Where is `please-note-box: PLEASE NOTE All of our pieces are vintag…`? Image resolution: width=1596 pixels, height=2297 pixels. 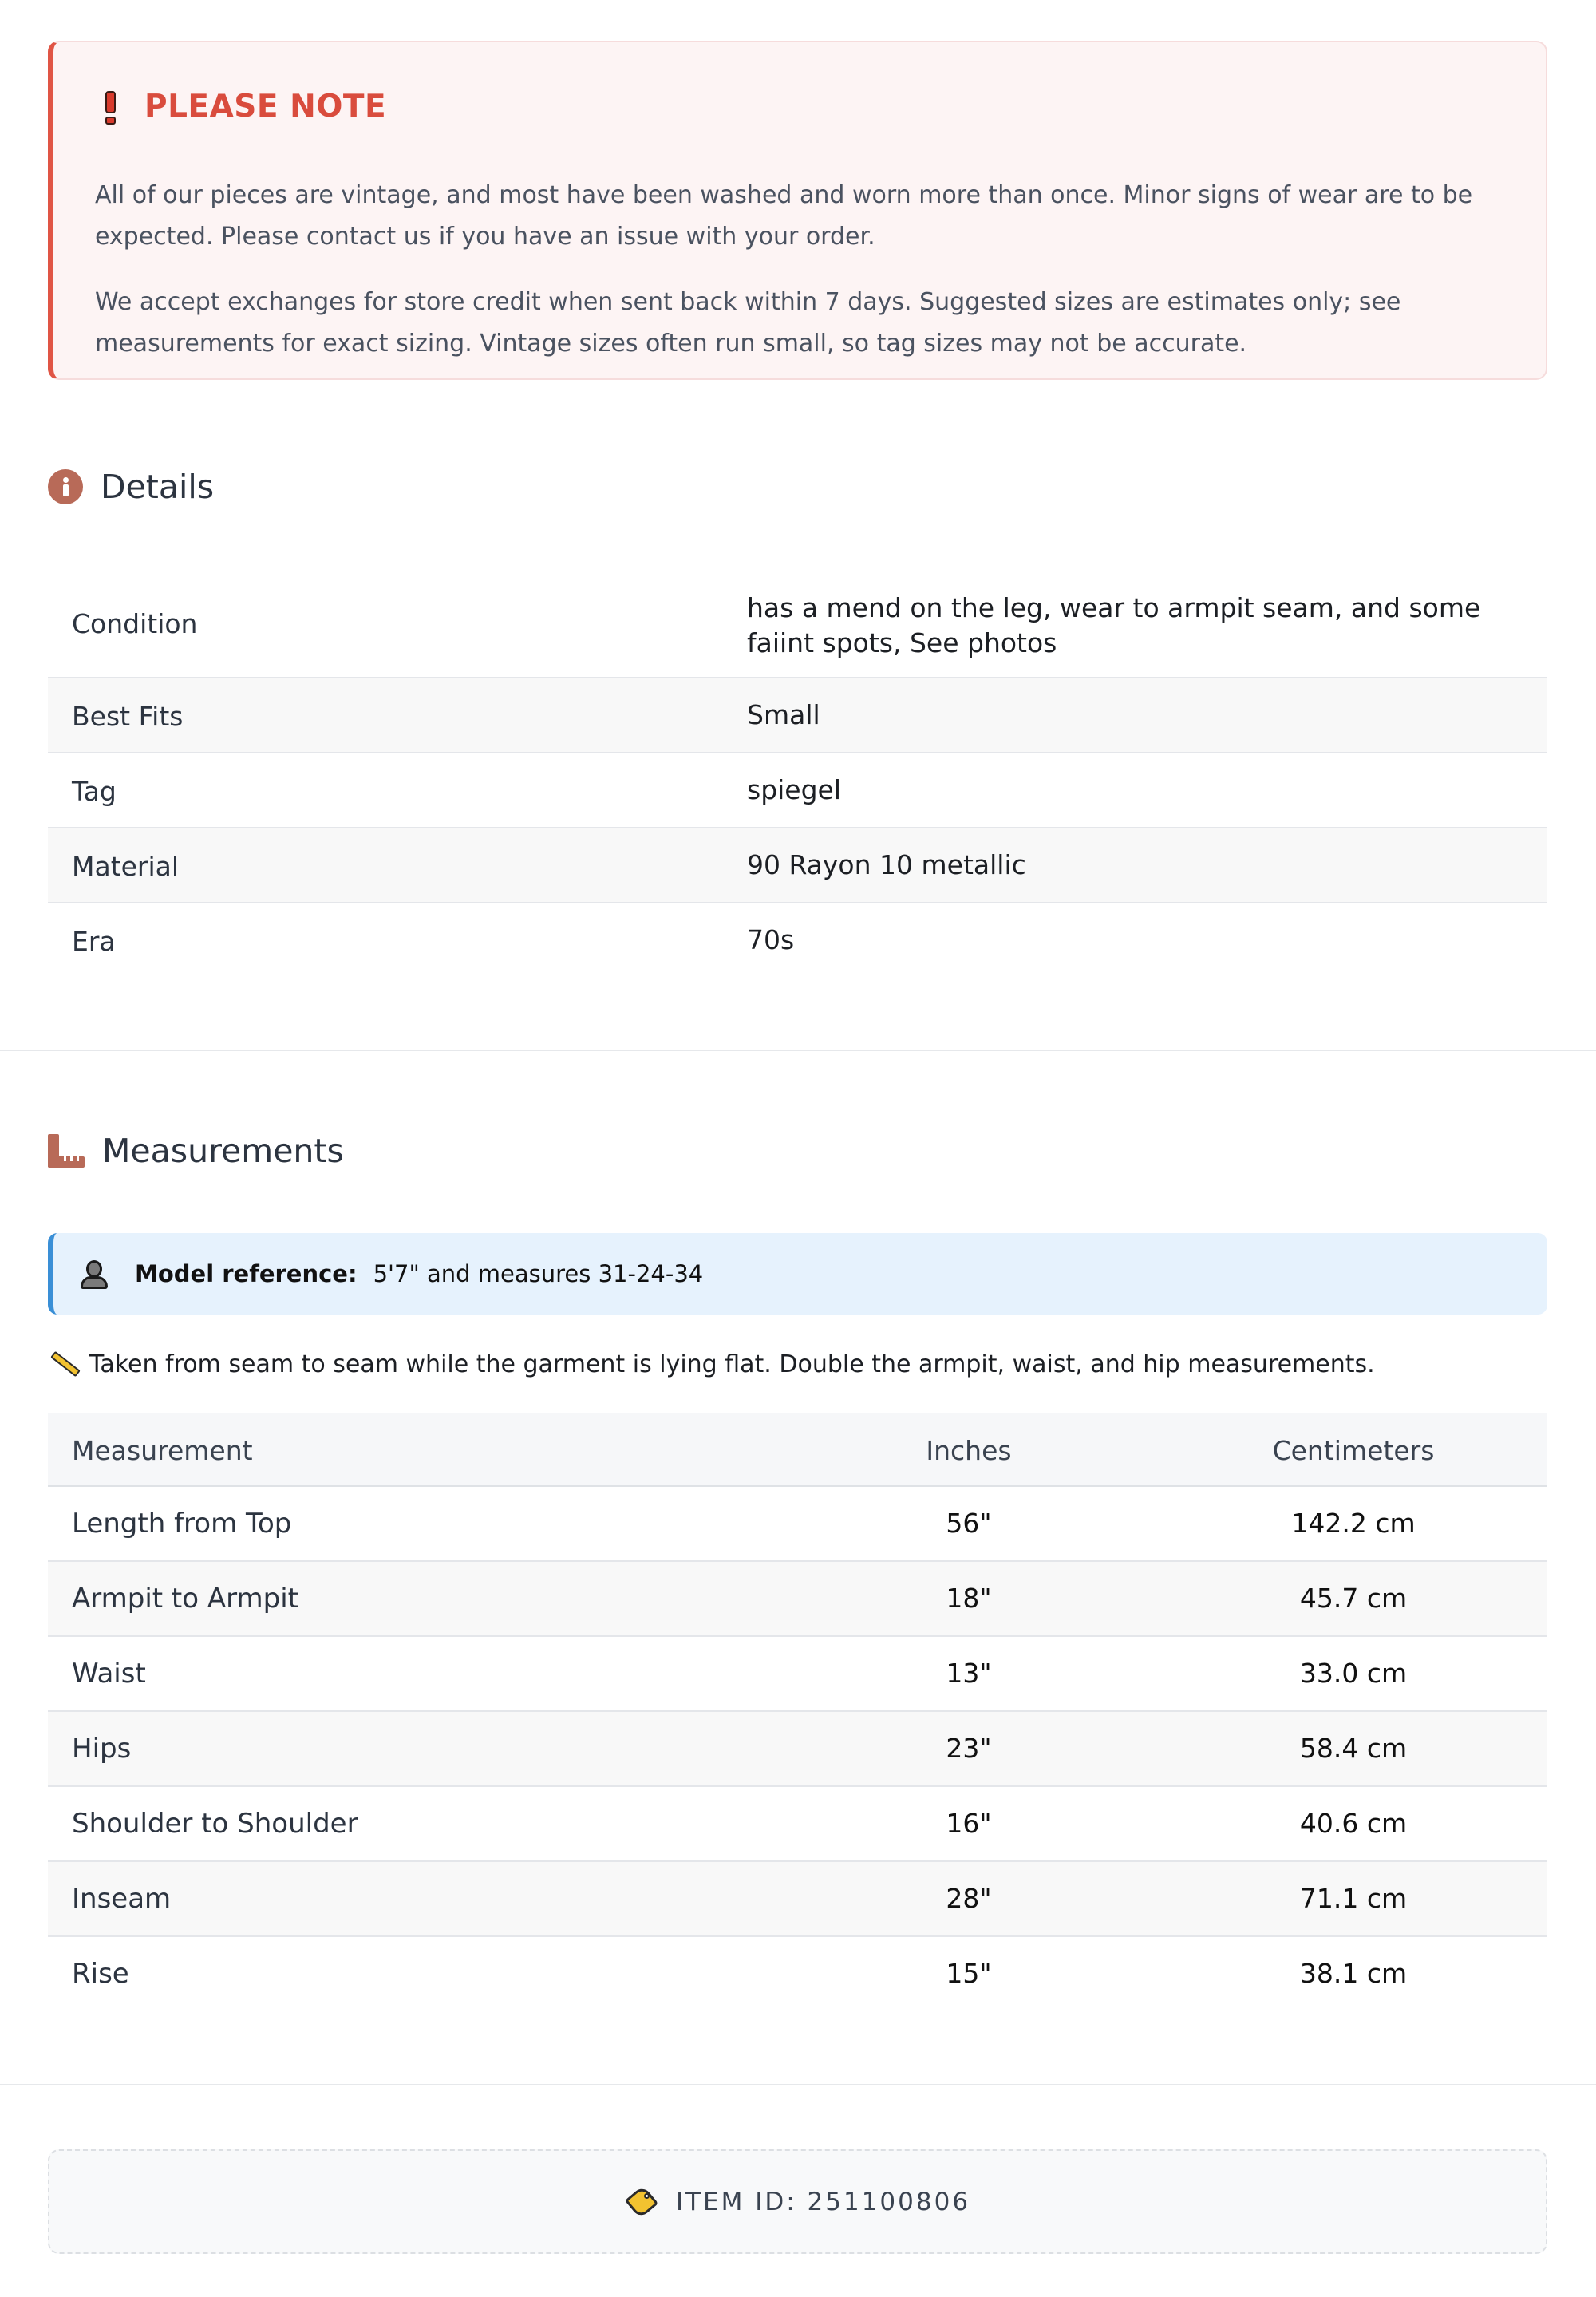
please-note-box: PLEASE NOTE All of our pieces are vintag… is located at coordinates (797, 210).